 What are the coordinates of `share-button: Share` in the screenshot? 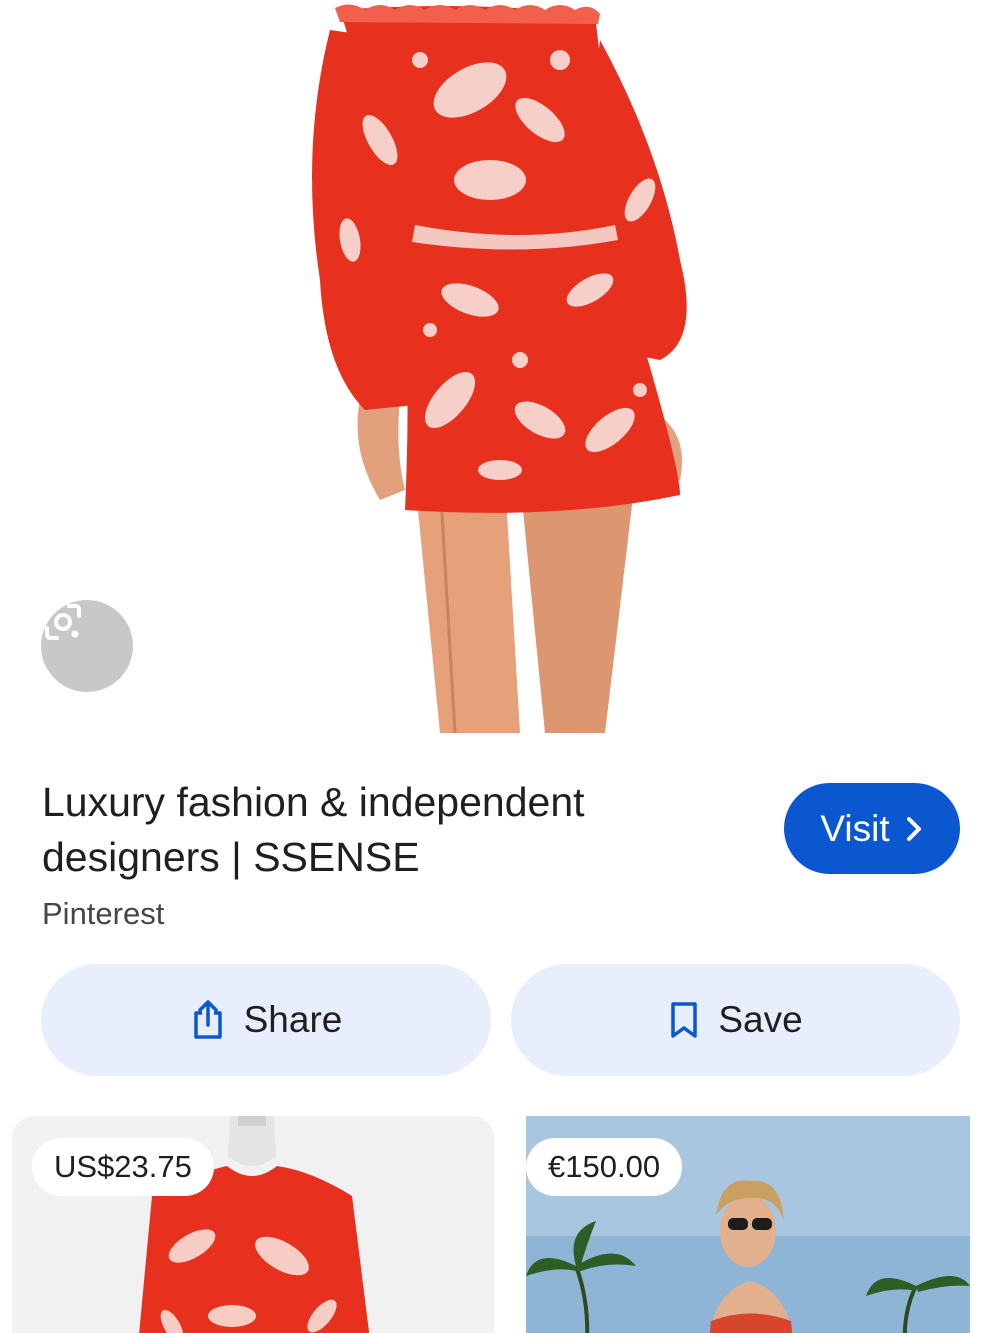 It's located at (266, 1020).